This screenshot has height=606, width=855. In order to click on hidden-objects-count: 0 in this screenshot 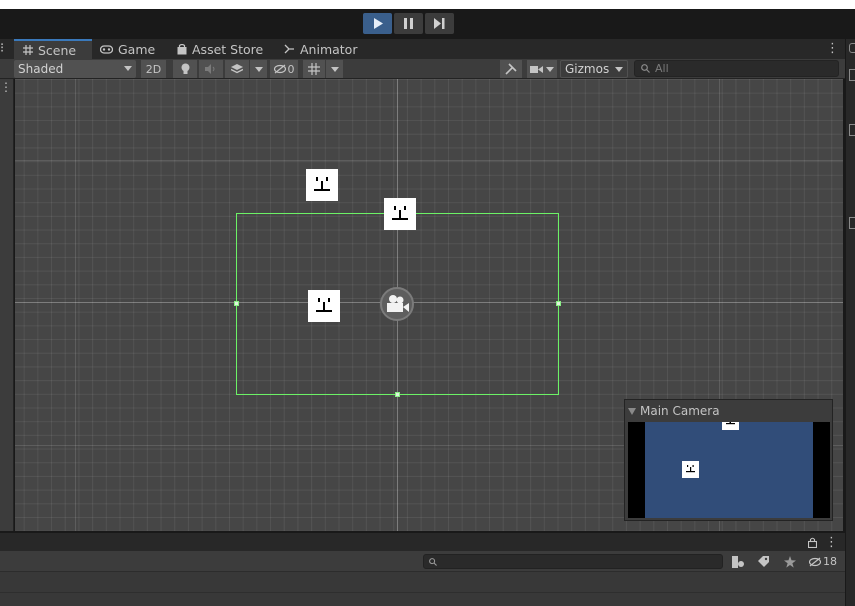, I will do `click(291, 69)`.